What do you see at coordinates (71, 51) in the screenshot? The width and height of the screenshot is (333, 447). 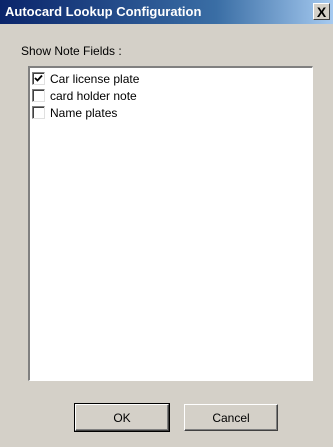 I see `show-note-fields-label: Show Note Fields :` at bounding box center [71, 51].